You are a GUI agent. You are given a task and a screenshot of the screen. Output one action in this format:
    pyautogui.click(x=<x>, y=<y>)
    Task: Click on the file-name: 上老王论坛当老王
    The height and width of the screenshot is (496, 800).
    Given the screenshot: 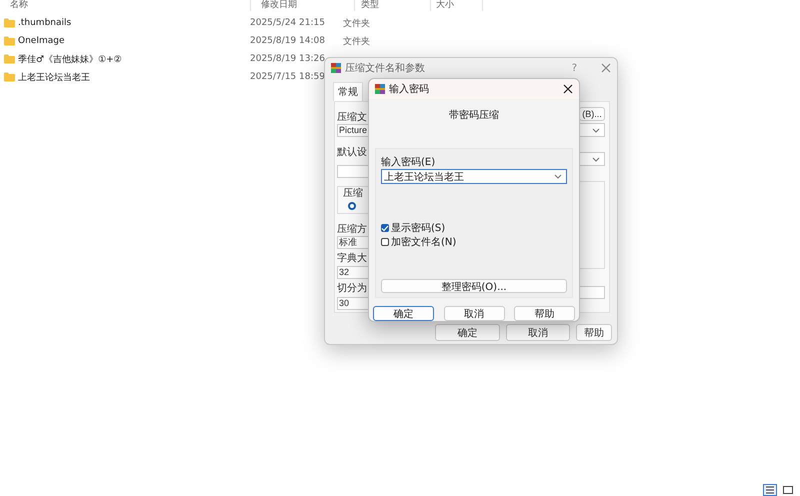 What is the action you would take?
    pyautogui.click(x=54, y=77)
    